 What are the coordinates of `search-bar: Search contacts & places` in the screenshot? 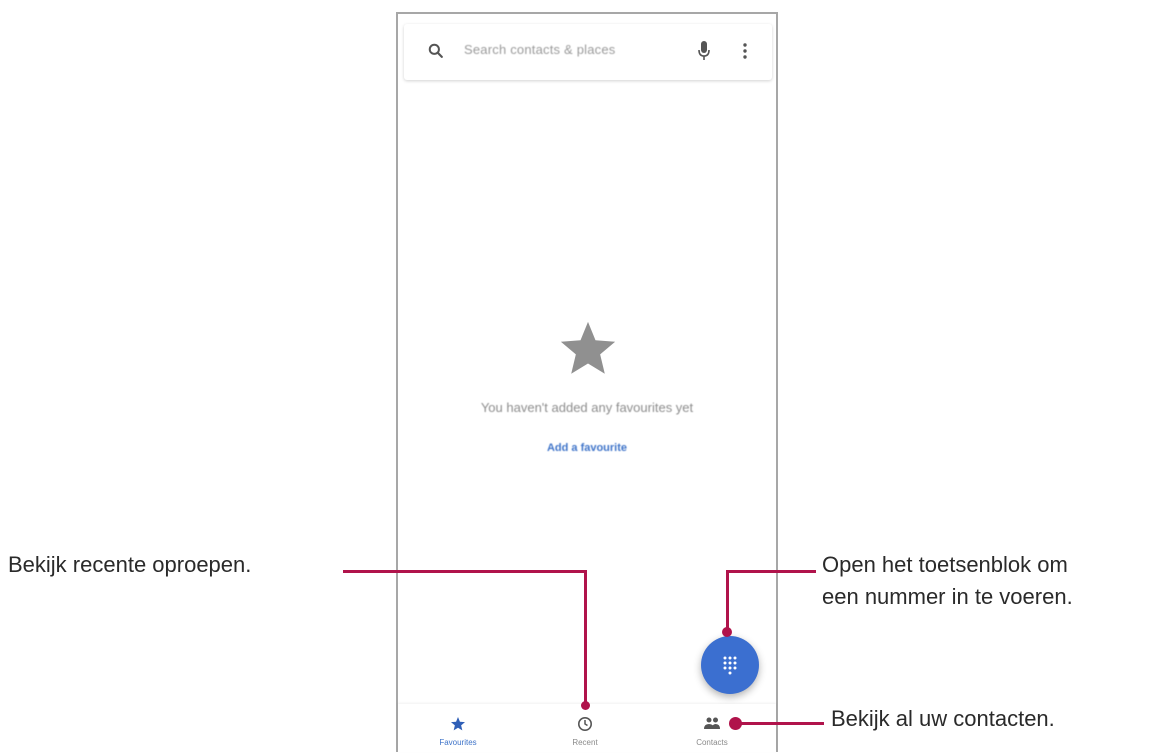 It's located at (588, 52).